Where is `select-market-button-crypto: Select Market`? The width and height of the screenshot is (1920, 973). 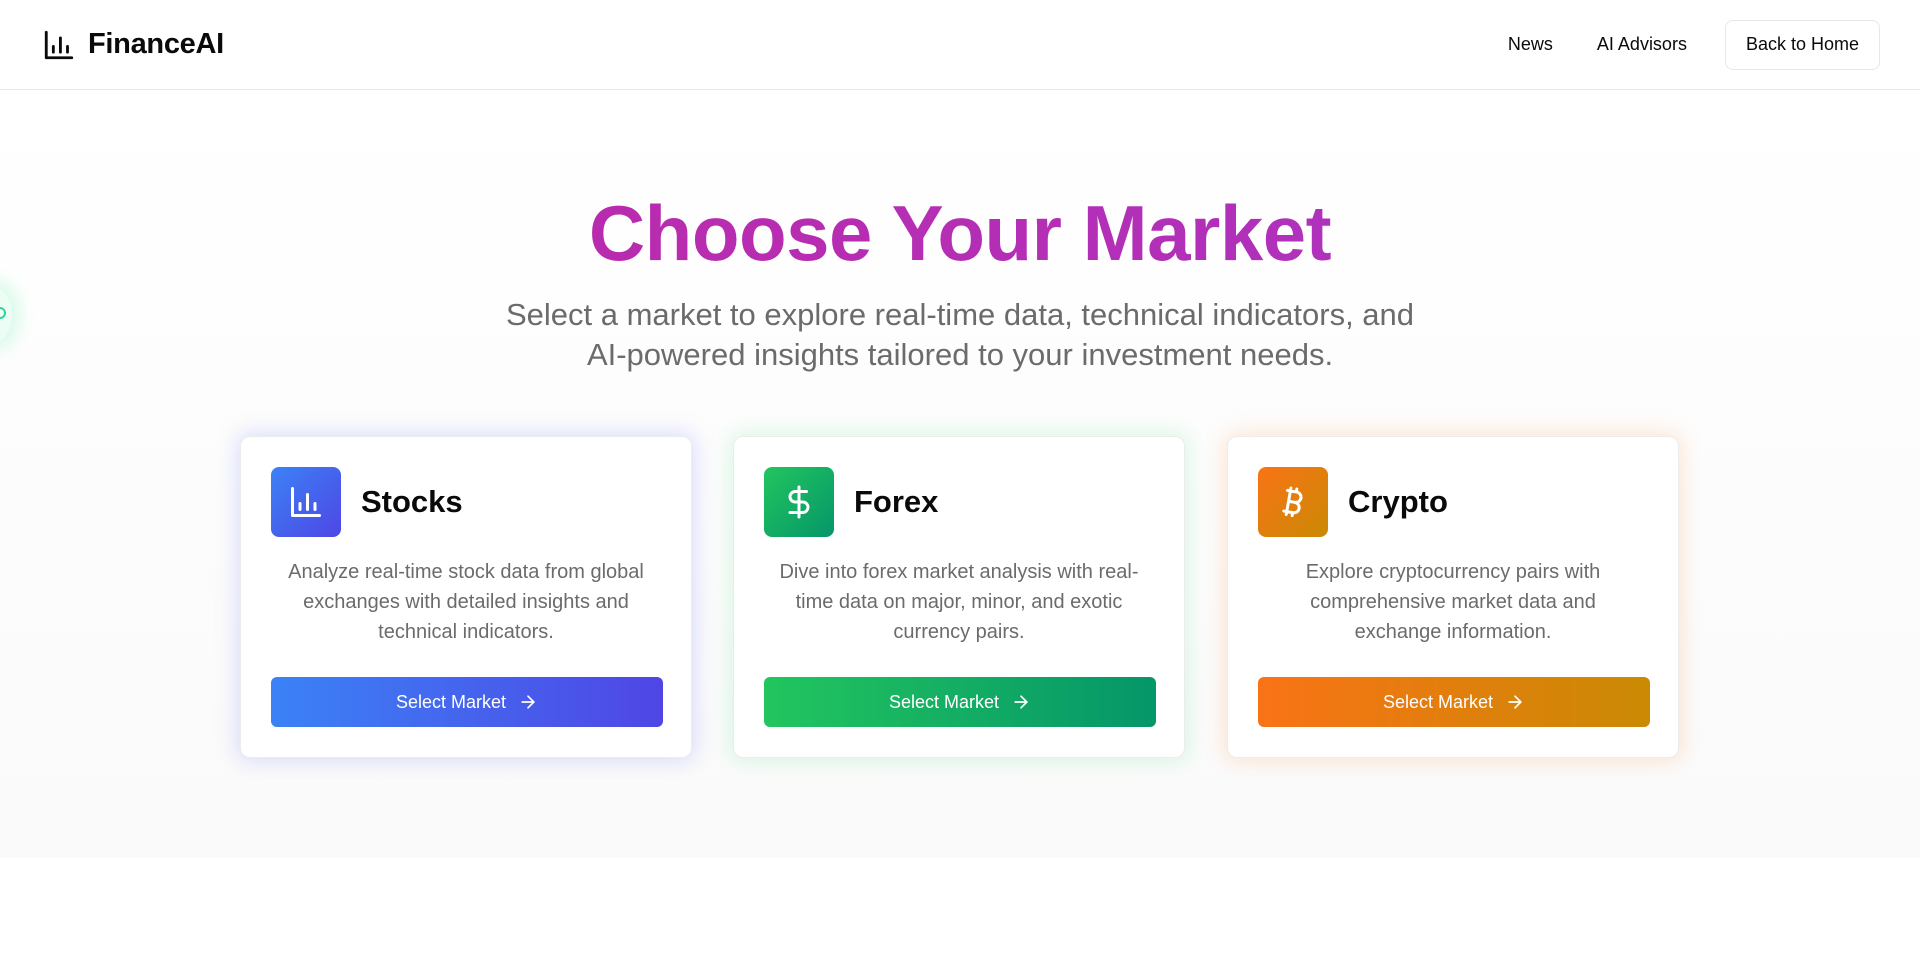 select-market-button-crypto: Select Market is located at coordinates (1454, 702).